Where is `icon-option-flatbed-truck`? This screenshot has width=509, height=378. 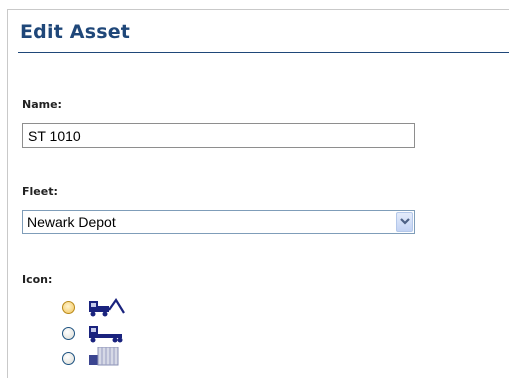 icon-option-flatbed-truck is located at coordinates (122, 334).